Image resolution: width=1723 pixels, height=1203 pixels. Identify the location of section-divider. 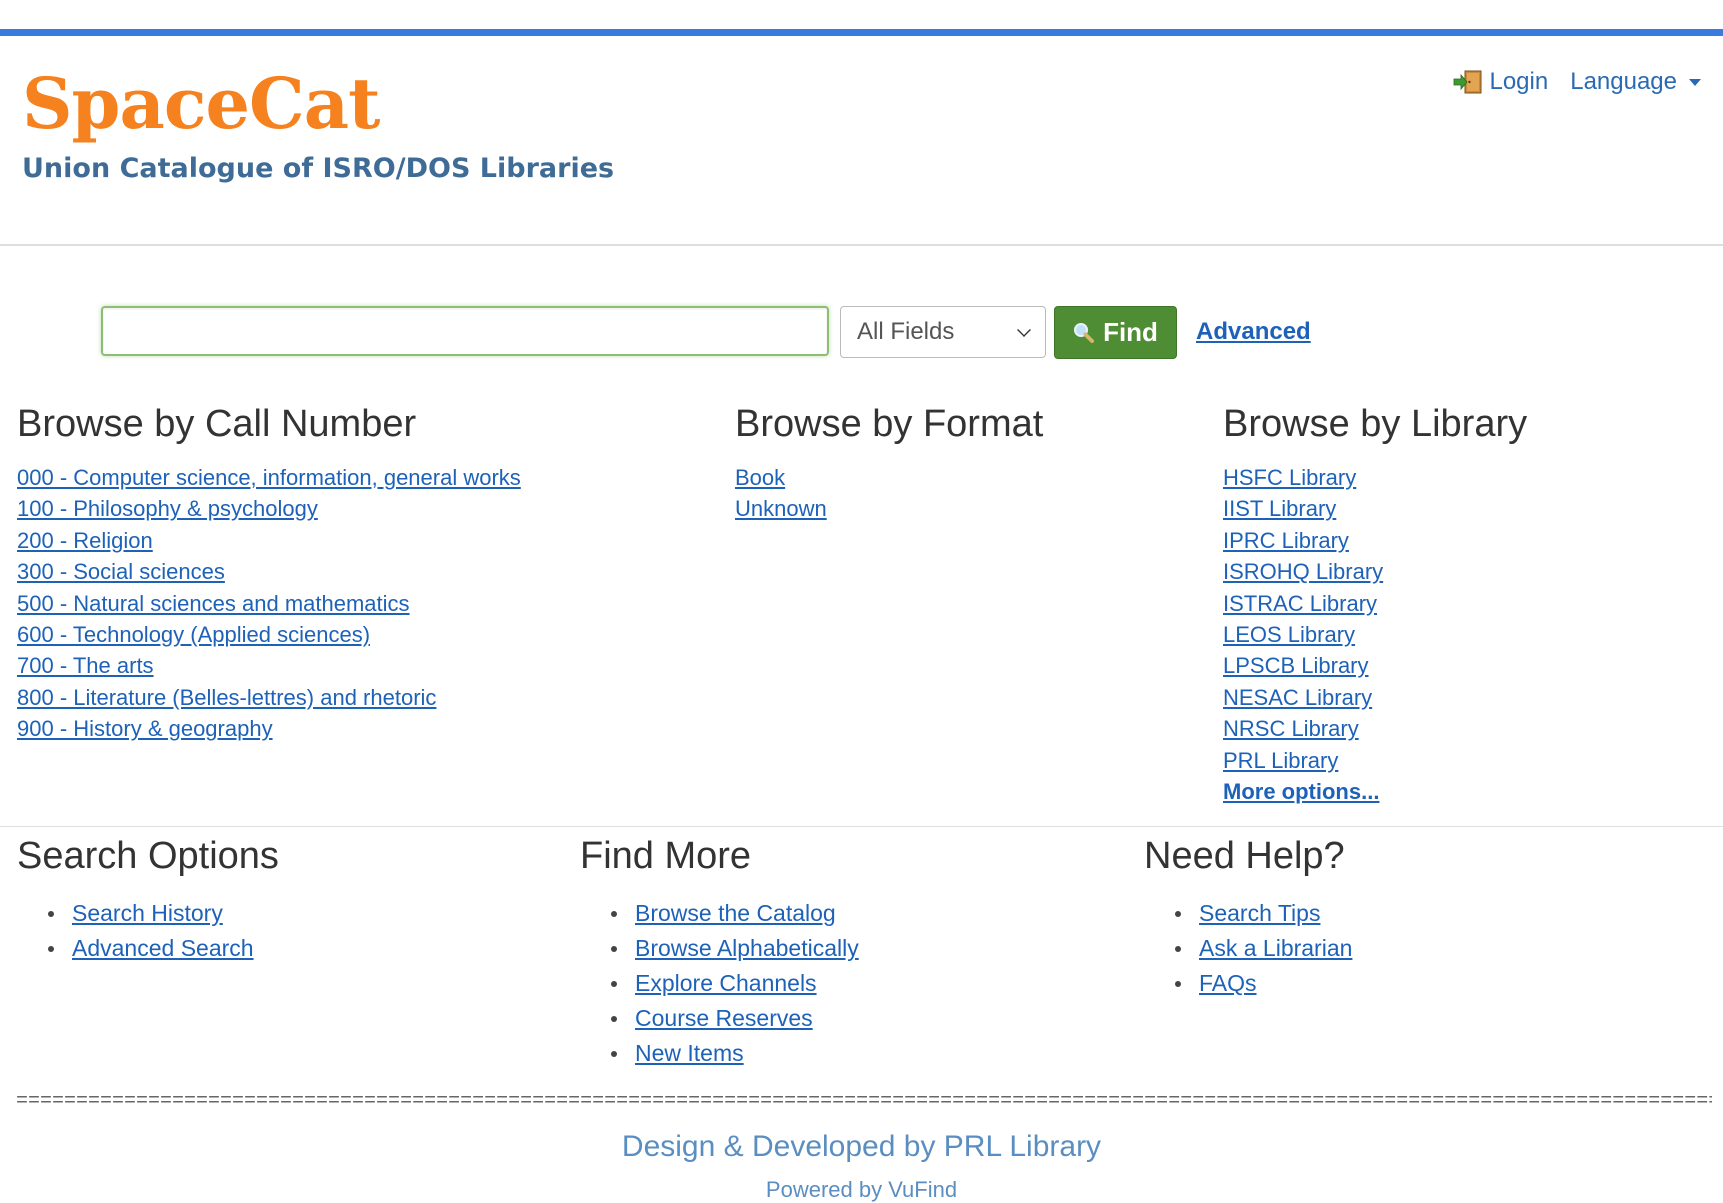
(861, 826).